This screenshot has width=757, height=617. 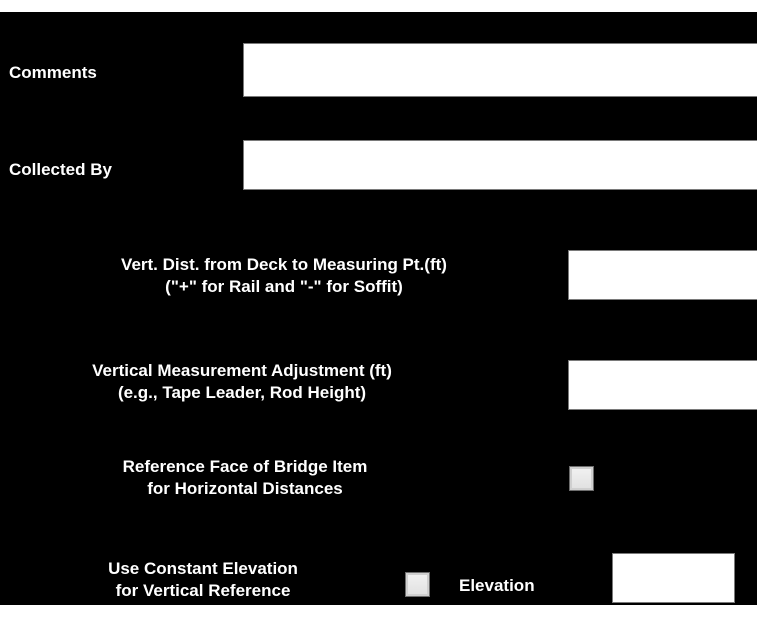 What do you see at coordinates (581, 478) in the screenshot?
I see `reference-face-checkbox` at bounding box center [581, 478].